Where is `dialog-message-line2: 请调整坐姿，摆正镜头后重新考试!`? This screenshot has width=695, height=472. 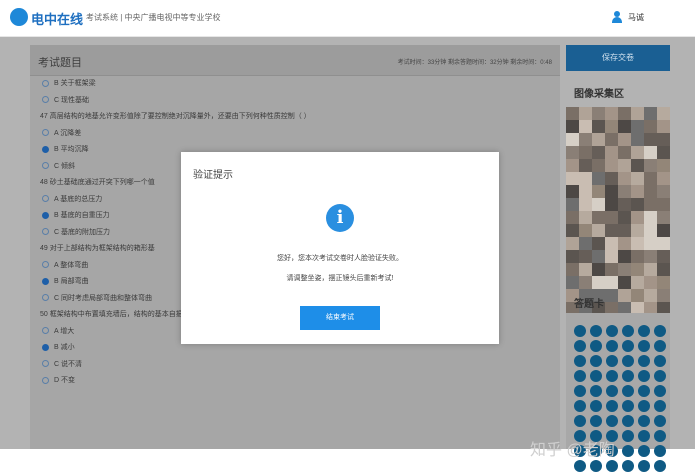
dialog-message-line2: 请调整坐姿，摆正镜头后重新考试! is located at coordinates (340, 278).